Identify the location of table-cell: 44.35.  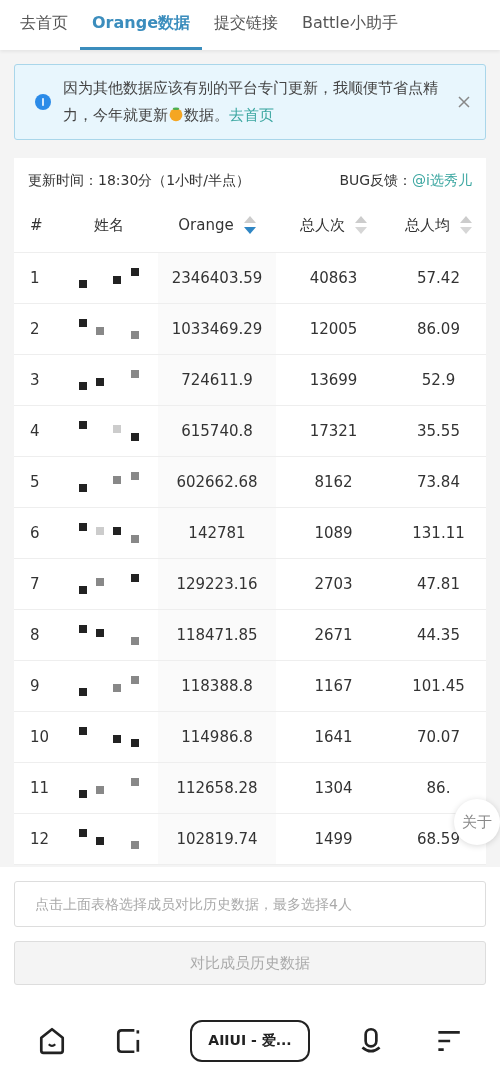
(438, 635).